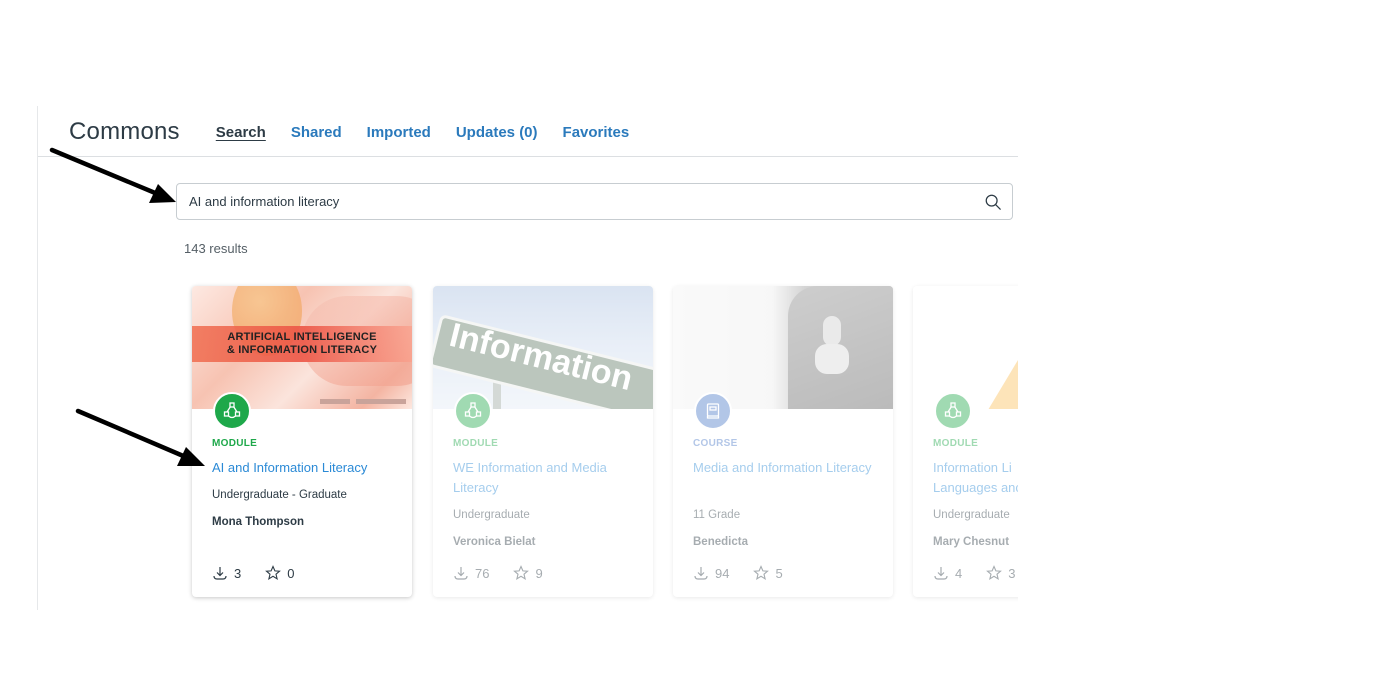 This screenshot has height=700, width=1400. Describe the element at coordinates (494, 542) in the screenshot. I see `card-author: Veronica Bielat` at that location.